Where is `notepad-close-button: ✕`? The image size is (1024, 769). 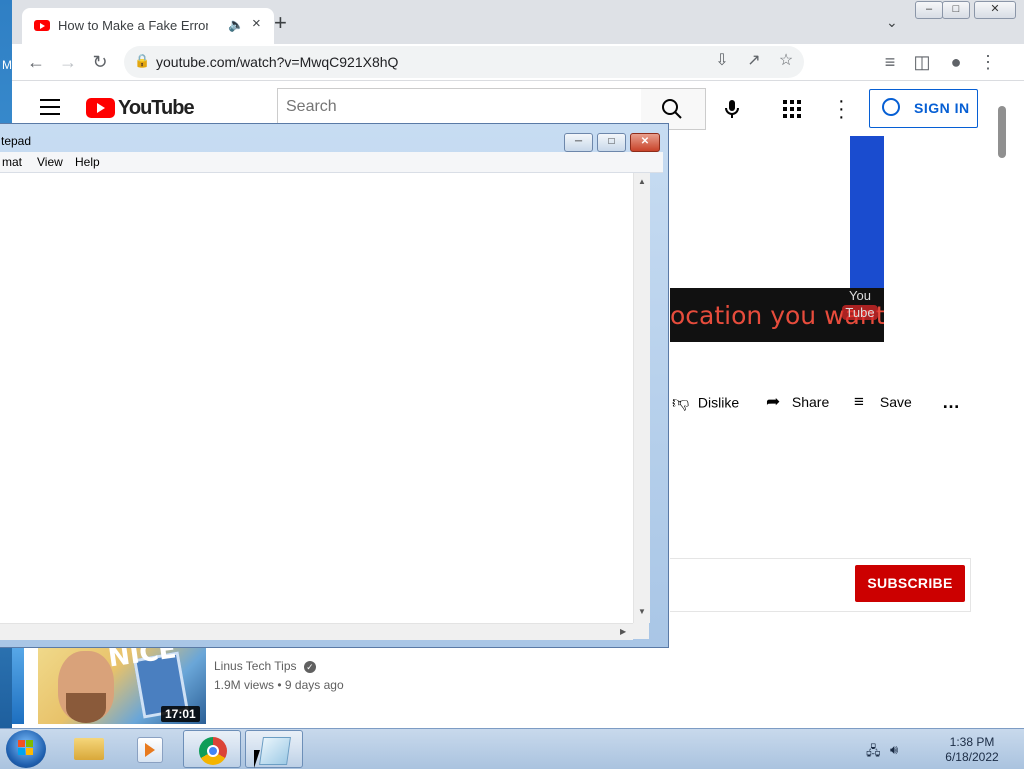 notepad-close-button: ✕ is located at coordinates (645, 142).